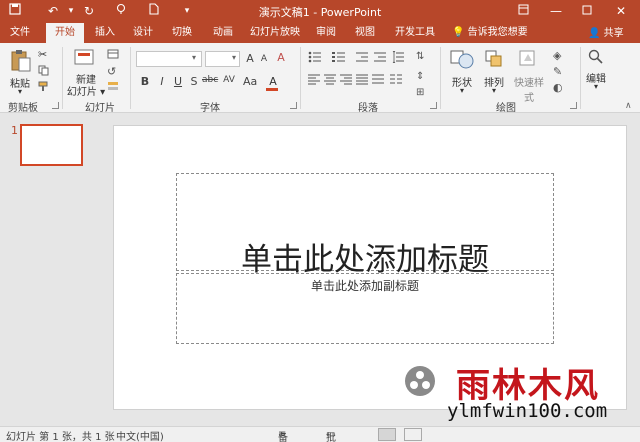 This screenshot has width=640, height=442. Describe the element at coordinates (43, 72) in the screenshot. I see `copy-icon` at that location.